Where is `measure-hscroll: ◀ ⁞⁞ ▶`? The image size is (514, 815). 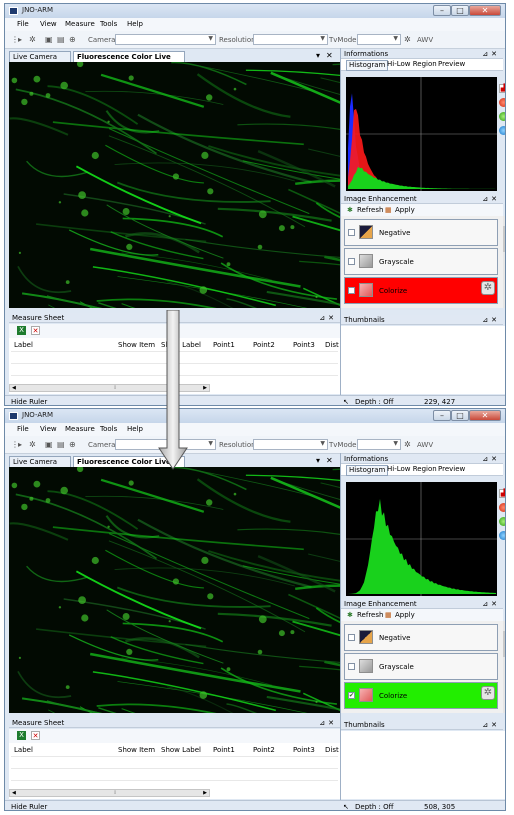 measure-hscroll: ◀ ⁞⁞ ▶ is located at coordinates (109, 793).